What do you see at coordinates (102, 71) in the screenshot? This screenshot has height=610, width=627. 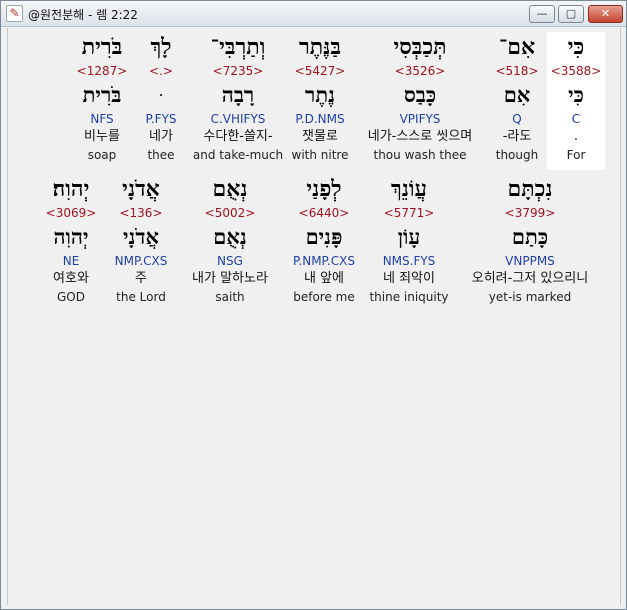 I see `strong-number: <1287>` at bounding box center [102, 71].